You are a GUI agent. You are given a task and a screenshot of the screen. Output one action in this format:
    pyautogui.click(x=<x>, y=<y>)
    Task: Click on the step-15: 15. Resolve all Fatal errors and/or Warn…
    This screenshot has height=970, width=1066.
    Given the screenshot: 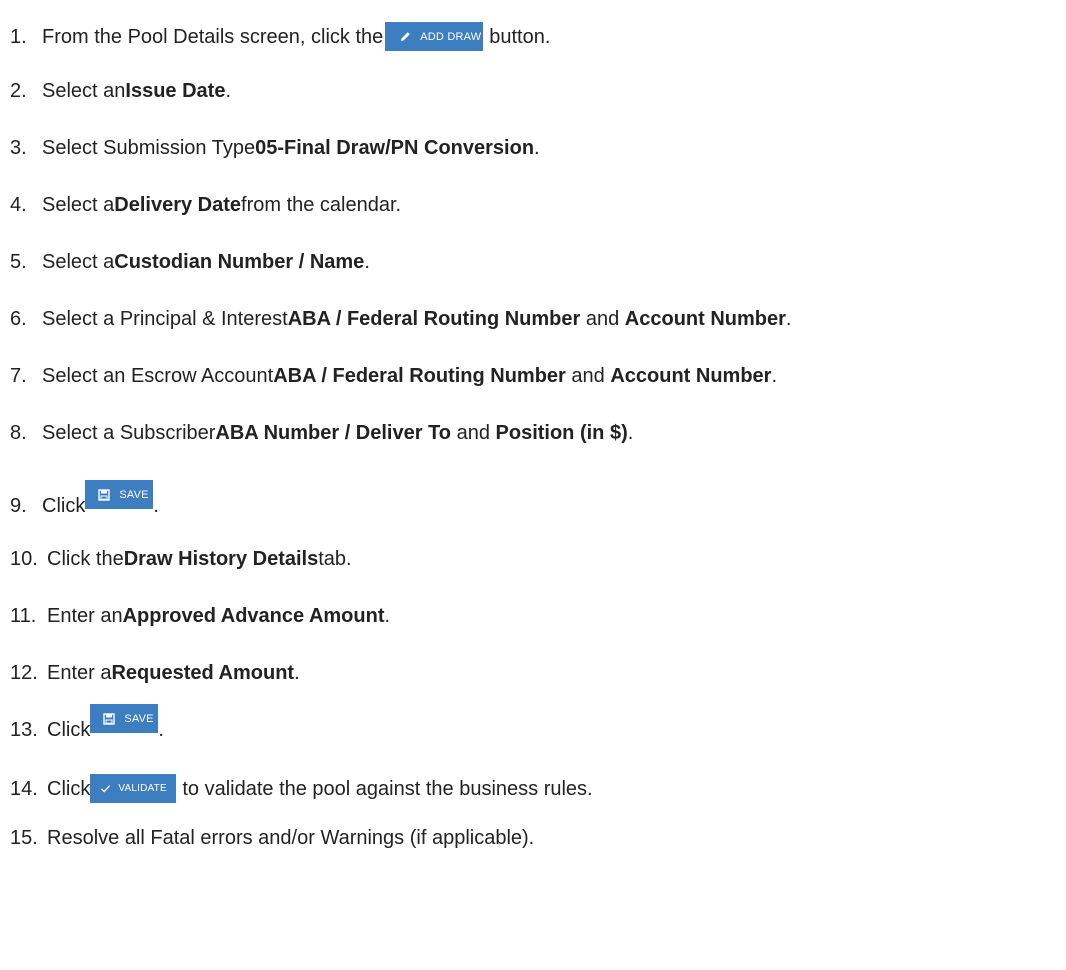 What is the action you would take?
    pyautogui.click(x=272, y=838)
    